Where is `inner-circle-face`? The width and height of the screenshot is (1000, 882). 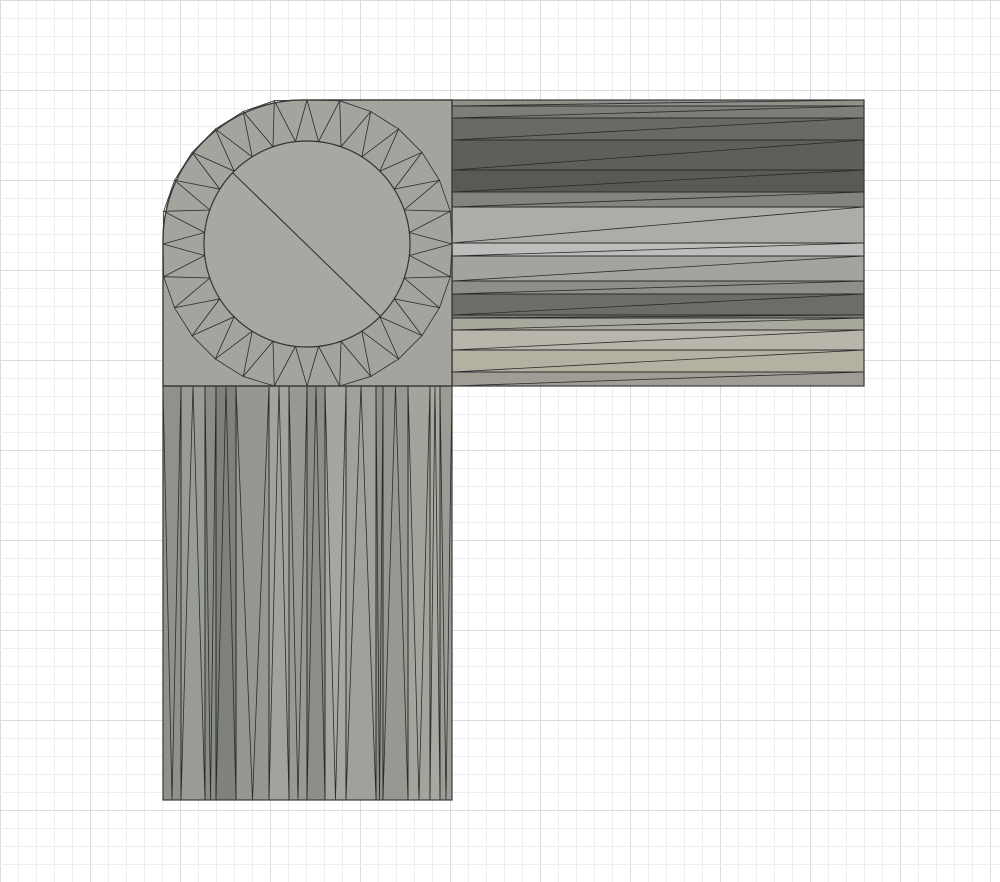 inner-circle-face is located at coordinates (307, 244).